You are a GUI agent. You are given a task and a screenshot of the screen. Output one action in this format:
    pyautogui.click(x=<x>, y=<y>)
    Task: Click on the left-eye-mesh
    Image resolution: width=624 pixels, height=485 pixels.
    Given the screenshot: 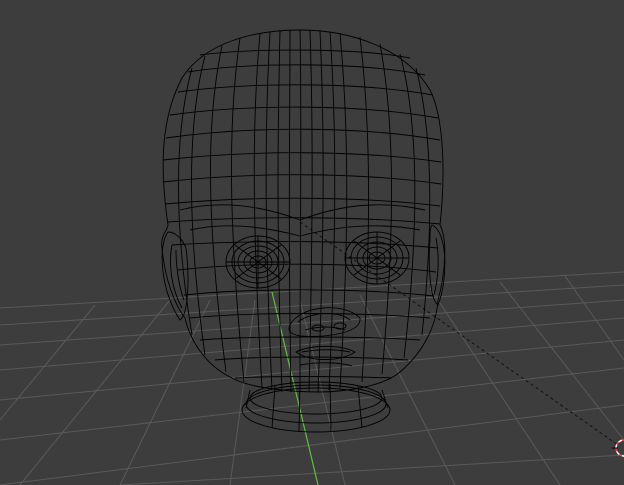 What is the action you would take?
    pyautogui.click(x=258, y=262)
    